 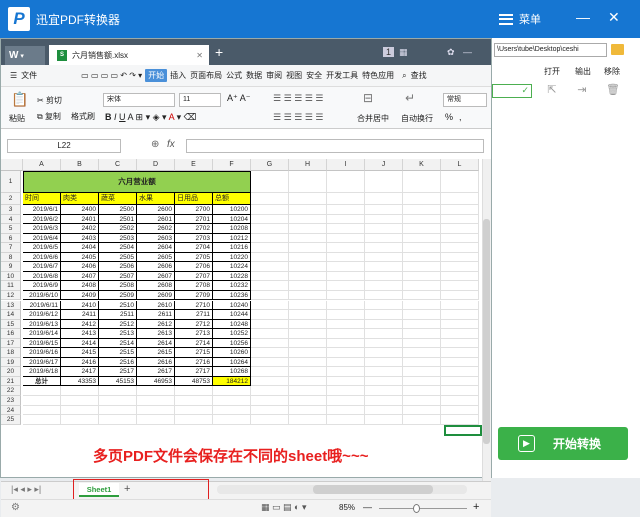 I want to click on percent-button: %, so click(x=449, y=117).